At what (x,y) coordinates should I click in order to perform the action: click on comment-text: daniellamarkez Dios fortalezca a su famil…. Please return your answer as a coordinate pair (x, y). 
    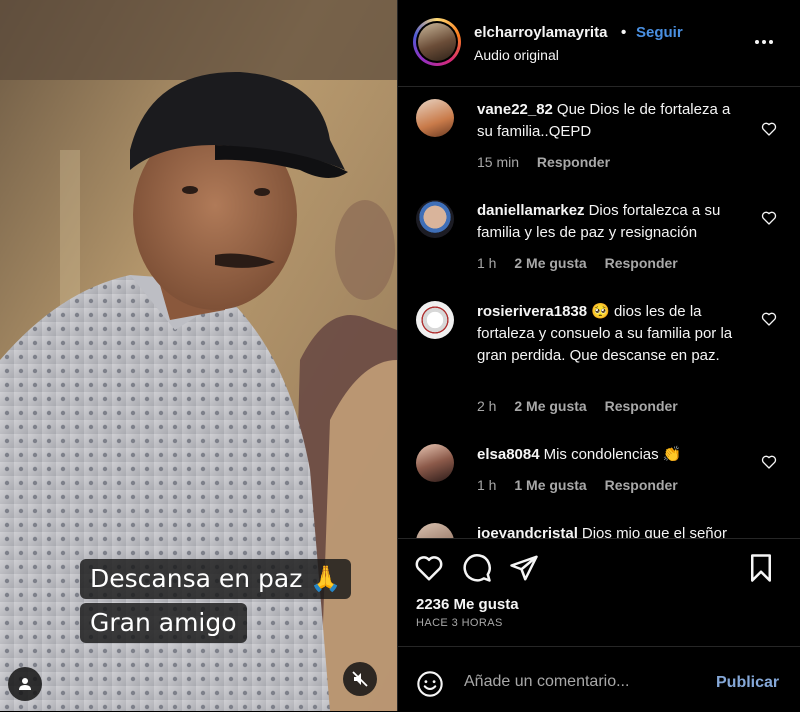
    Looking at the image, I should click on (612, 222).